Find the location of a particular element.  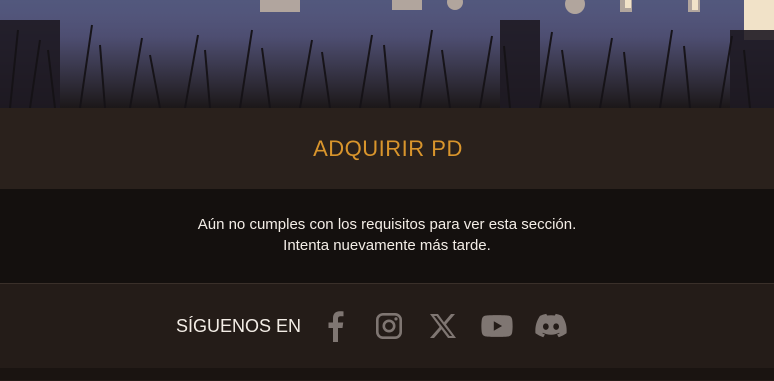

message-line-2: Intenta nuevamente más tarde. is located at coordinates (387, 245).